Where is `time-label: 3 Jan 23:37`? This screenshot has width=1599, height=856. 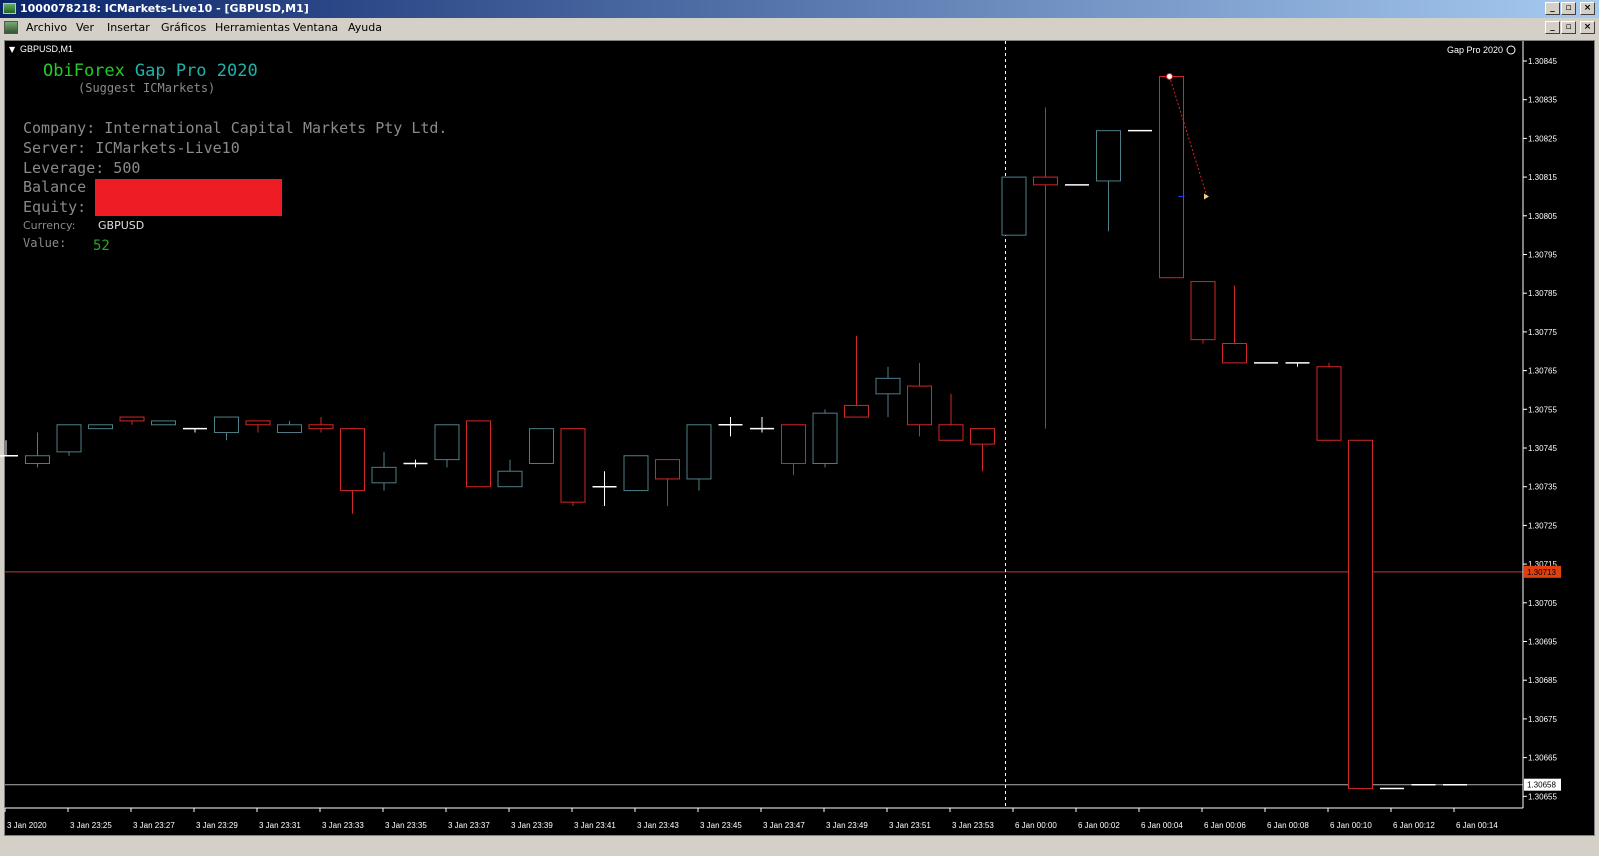 time-label: 3 Jan 23:37 is located at coordinates (469, 825).